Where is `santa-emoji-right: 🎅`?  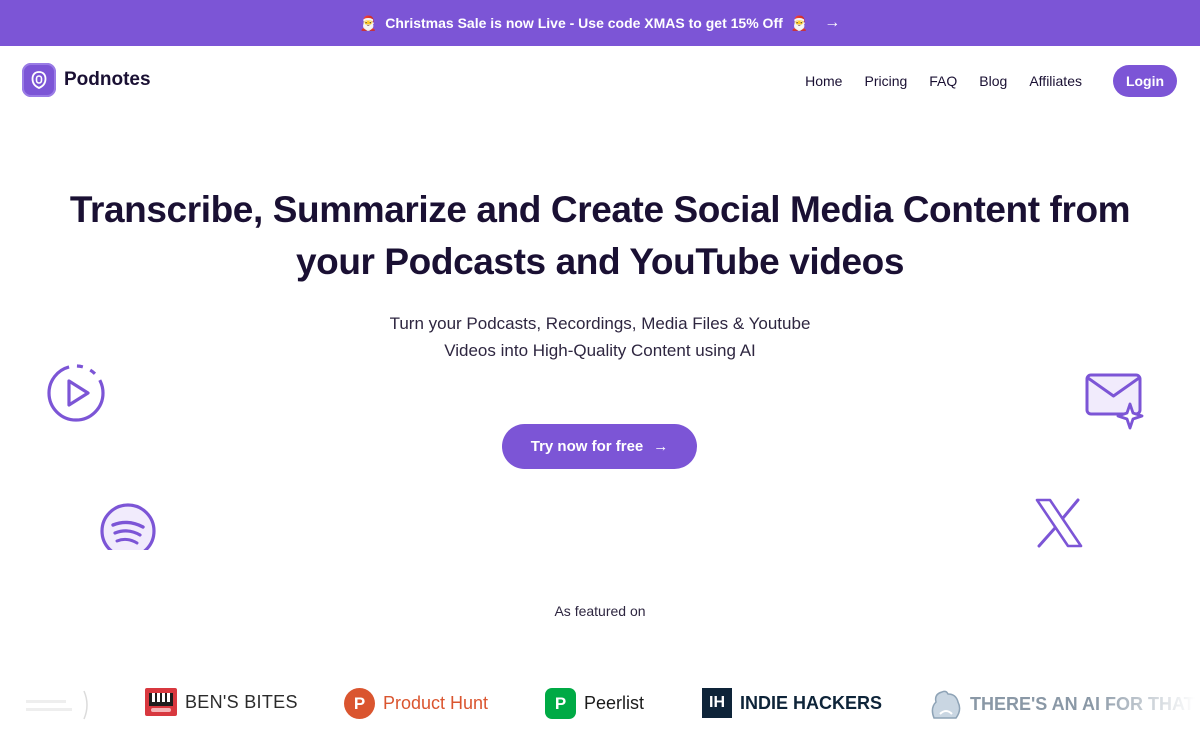 santa-emoji-right: 🎅 is located at coordinates (799, 22).